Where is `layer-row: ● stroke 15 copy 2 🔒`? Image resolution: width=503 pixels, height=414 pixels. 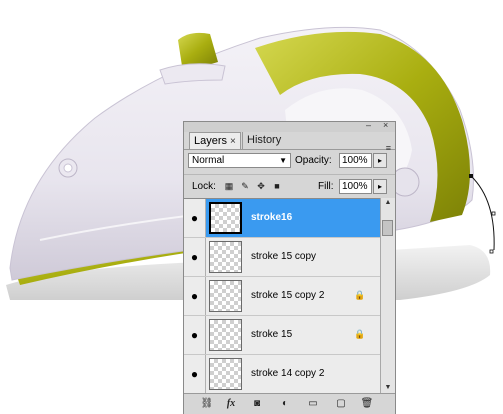
layer-row: ● stroke 15 copy 2 🔒 is located at coordinates (282, 296).